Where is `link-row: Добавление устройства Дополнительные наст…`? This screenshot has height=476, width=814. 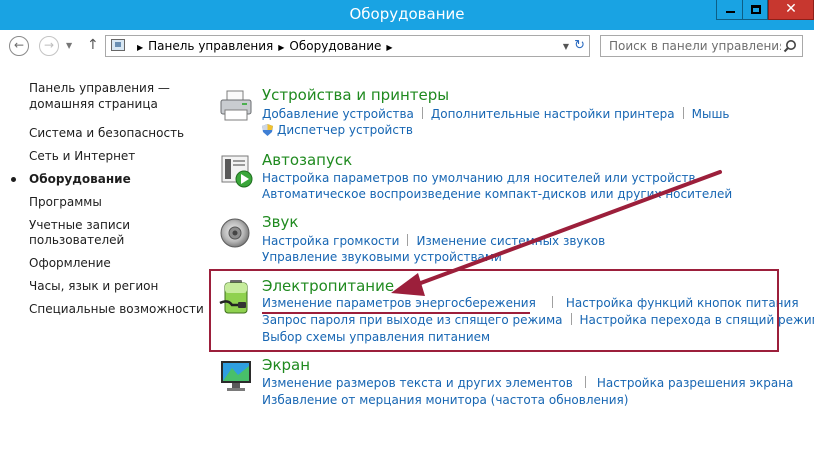 link-row: Добавление устройства Дополнительные наст… is located at coordinates (496, 114).